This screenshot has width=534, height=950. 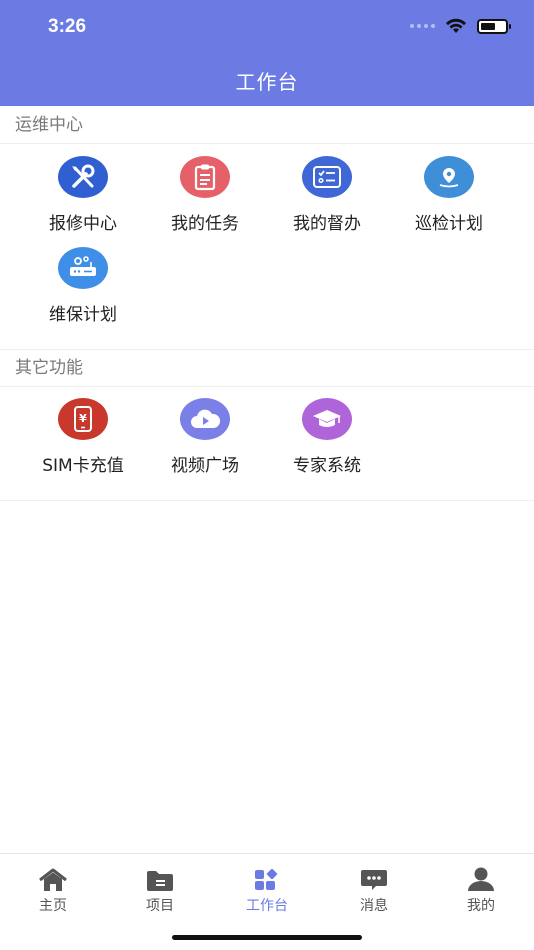 I want to click on section-title-ops: 运维中心, so click(x=267, y=125).